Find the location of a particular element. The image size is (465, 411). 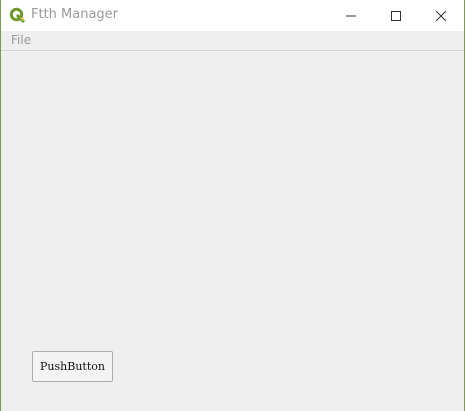

menu-bar: File is located at coordinates (232, 41).